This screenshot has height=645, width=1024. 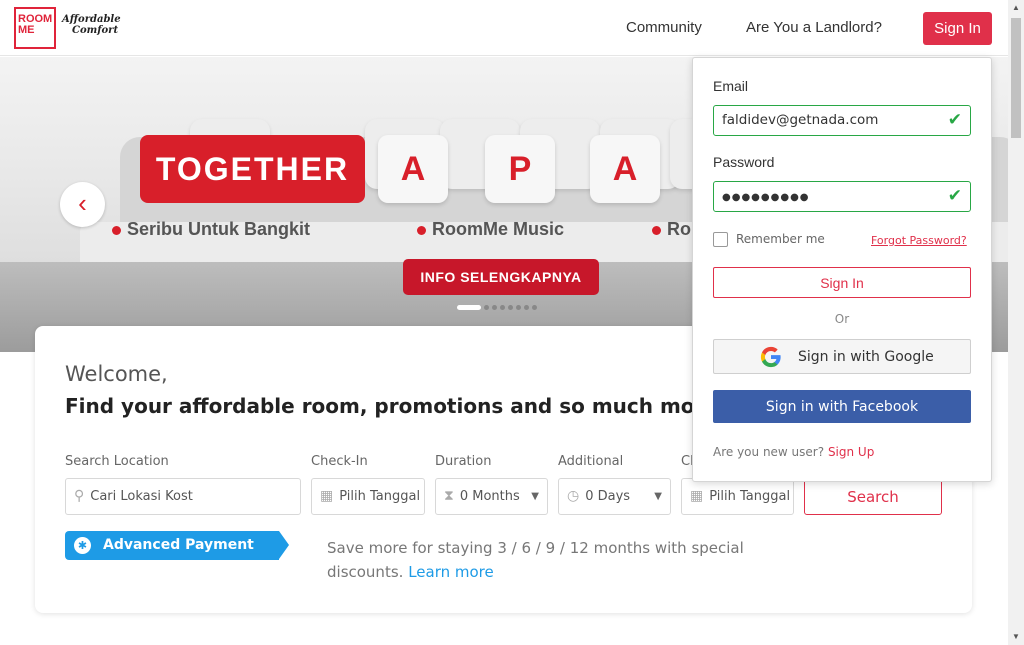 I want to click on check-out-placeholder: Pilih Tanggal, so click(x=750, y=496).